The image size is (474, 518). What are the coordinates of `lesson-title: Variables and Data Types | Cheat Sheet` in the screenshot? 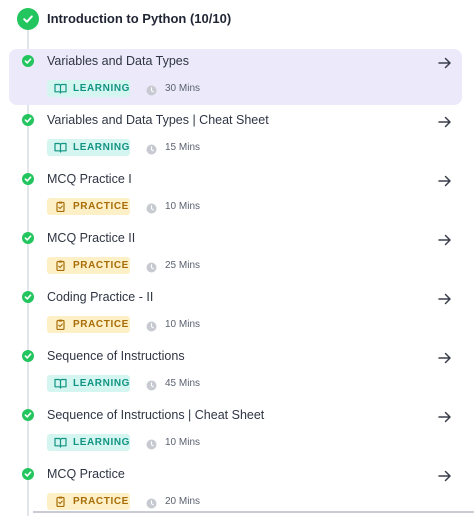 It's located at (158, 120).